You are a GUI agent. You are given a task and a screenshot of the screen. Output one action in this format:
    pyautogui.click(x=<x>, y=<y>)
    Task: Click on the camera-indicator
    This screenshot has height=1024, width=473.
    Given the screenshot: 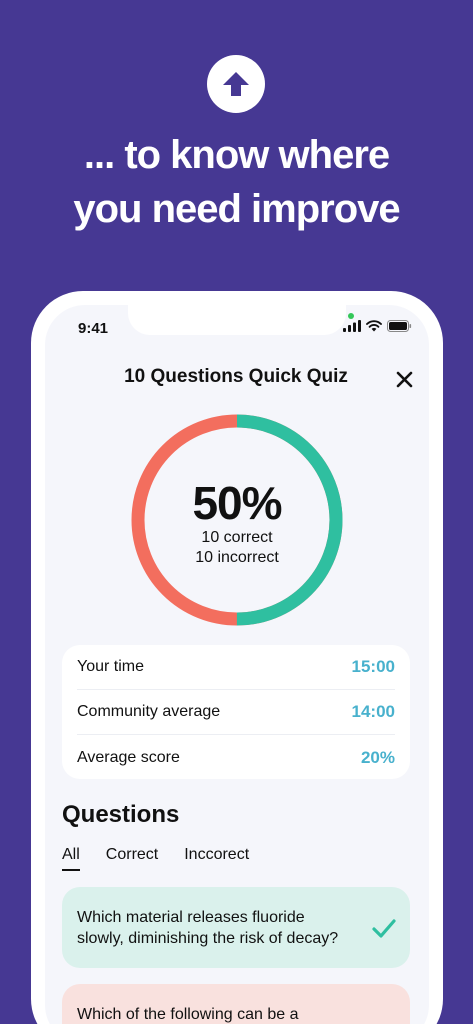 What is the action you would take?
    pyautogui.click(x=351, y=316)
    